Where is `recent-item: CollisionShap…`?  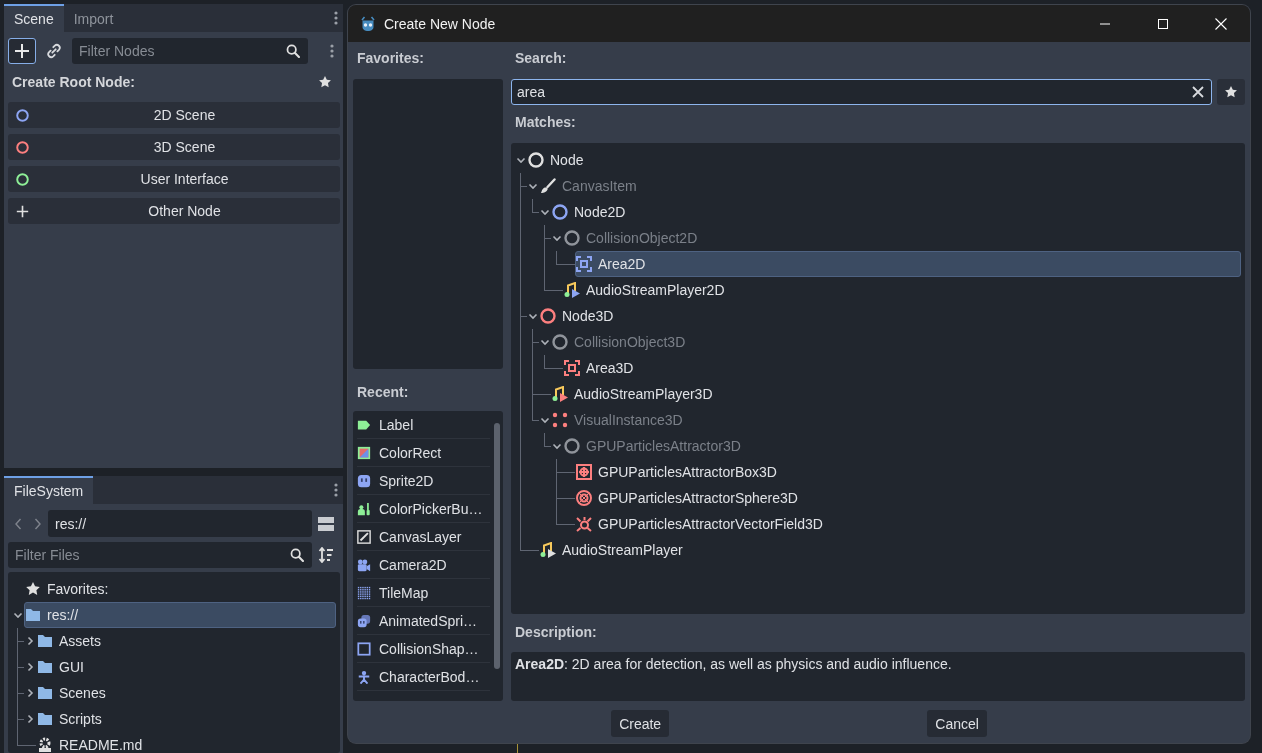
recent-item: CollisionShap… is located at coordinates (423, 649).